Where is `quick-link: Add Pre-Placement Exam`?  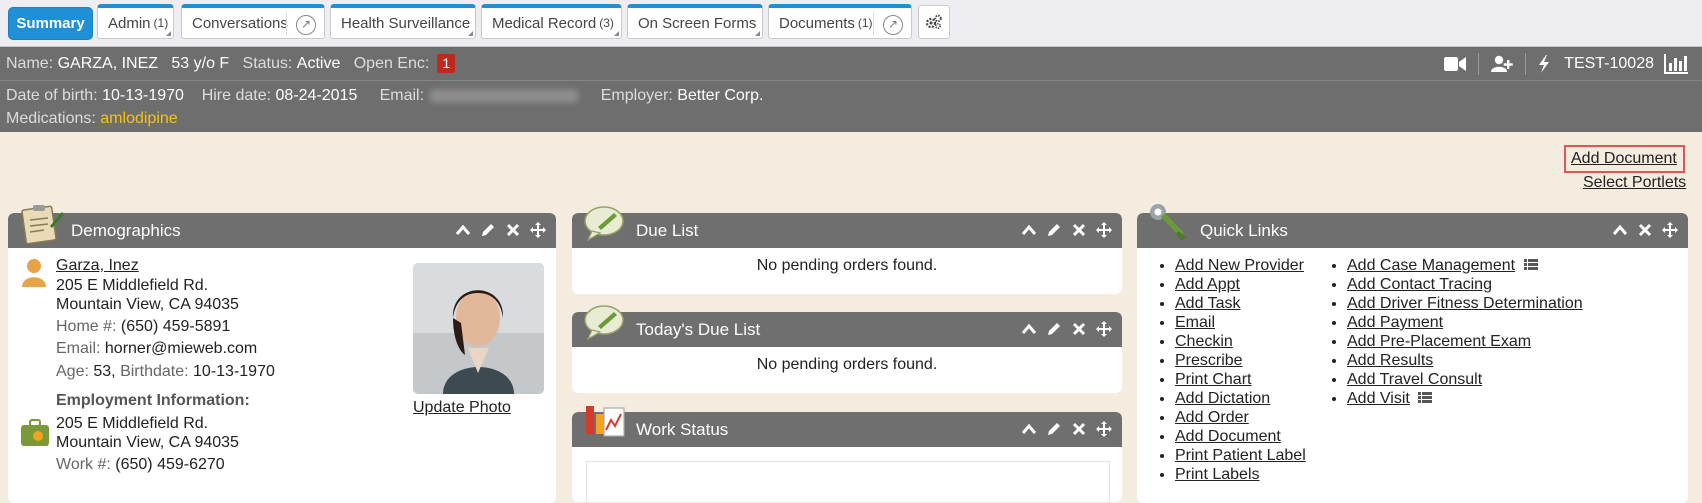
quick-link: Add Pre-Placement Exam is located at coordinates (1439, 341).